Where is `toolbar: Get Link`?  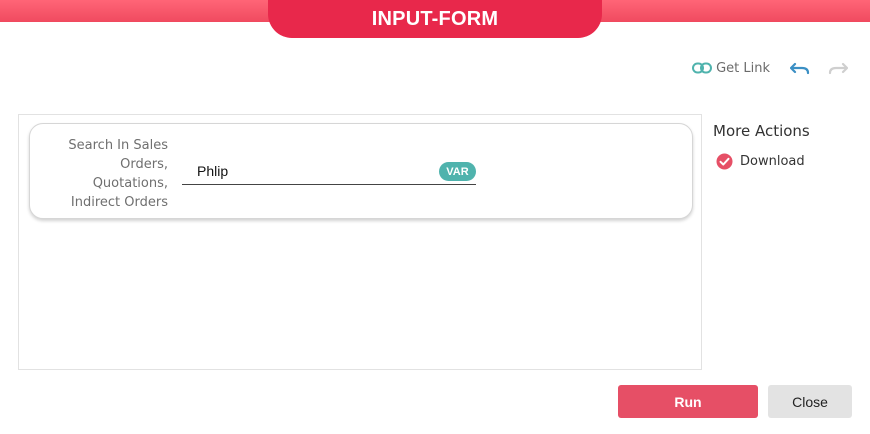
toolbar: Get Link is located at coordinates (770, 68).